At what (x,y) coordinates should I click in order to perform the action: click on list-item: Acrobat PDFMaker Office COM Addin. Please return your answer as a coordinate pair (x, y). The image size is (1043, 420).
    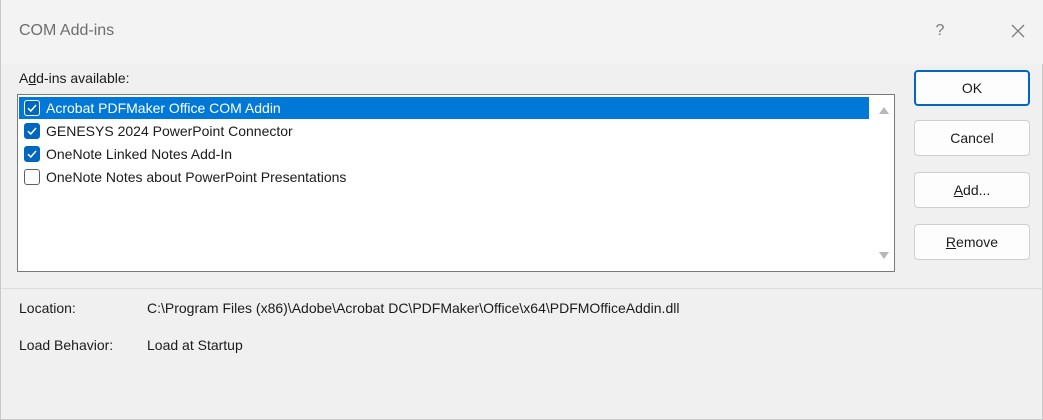
    Looking at the image, I should click on (444, 108).